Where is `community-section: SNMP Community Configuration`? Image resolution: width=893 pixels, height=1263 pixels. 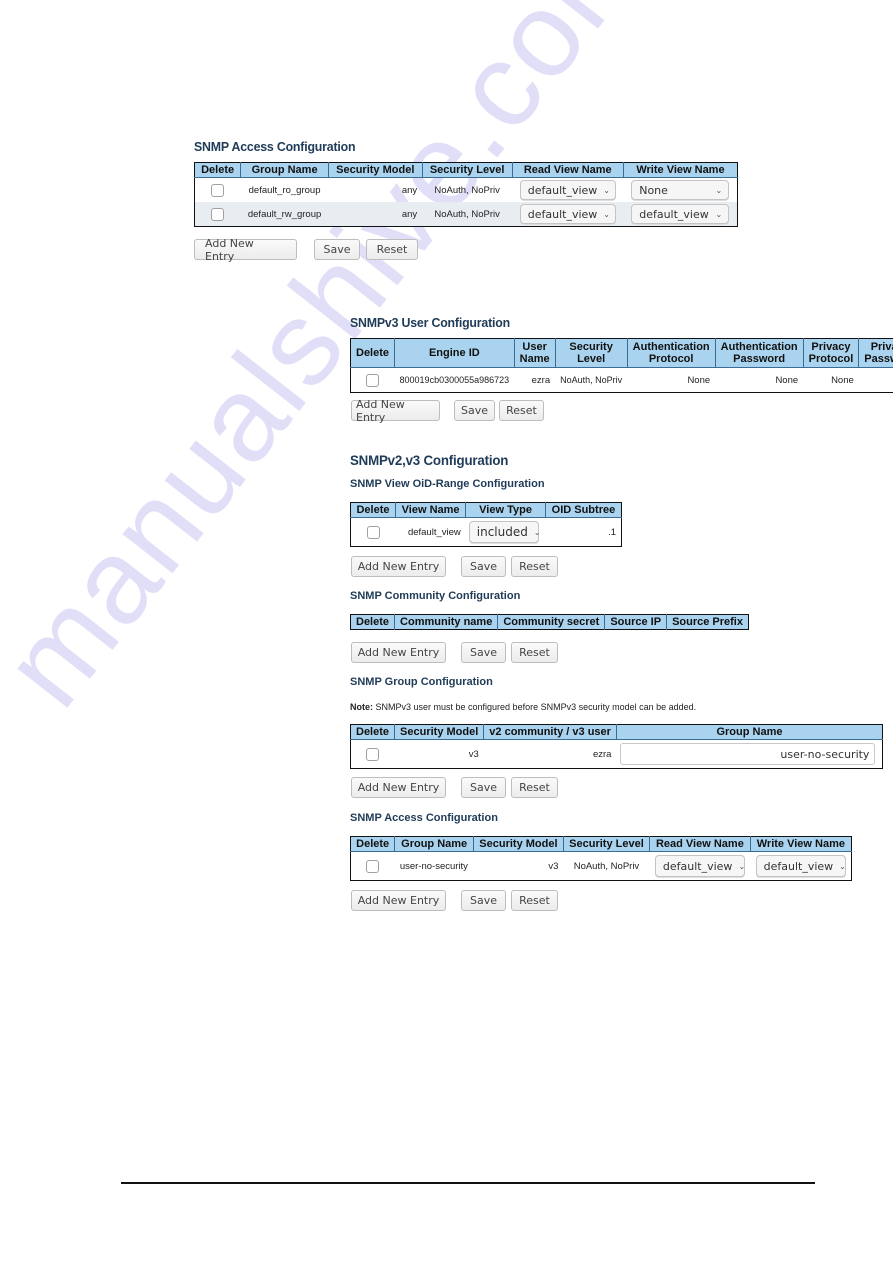
community-section: SNMP Community Configuration is located at coordinates (435, 596).